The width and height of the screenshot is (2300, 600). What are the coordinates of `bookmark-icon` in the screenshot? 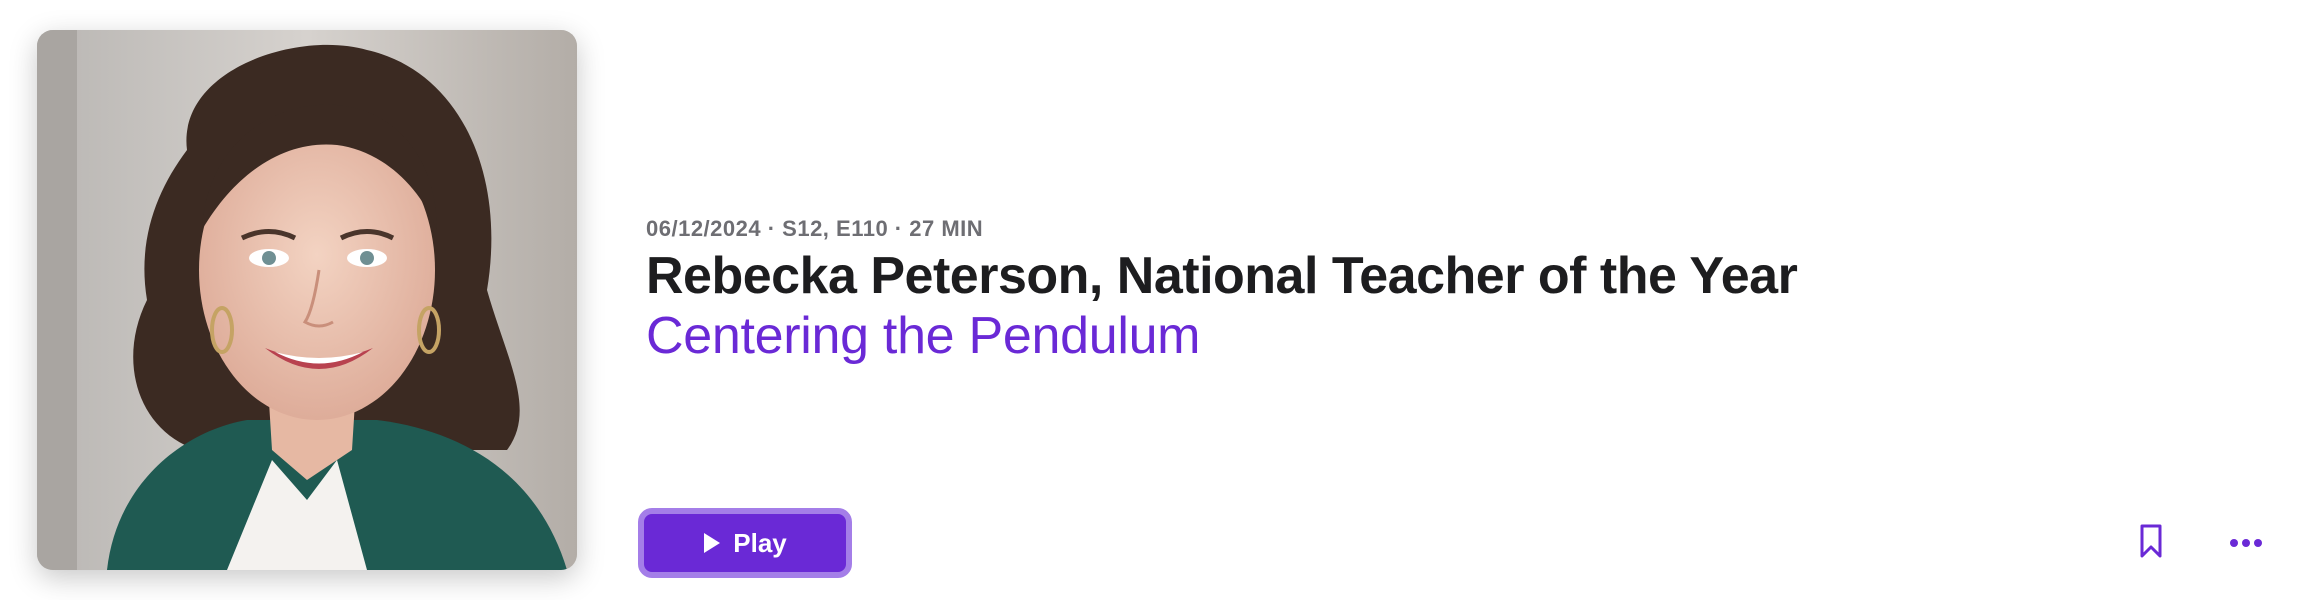 It's located at (2151, 543).